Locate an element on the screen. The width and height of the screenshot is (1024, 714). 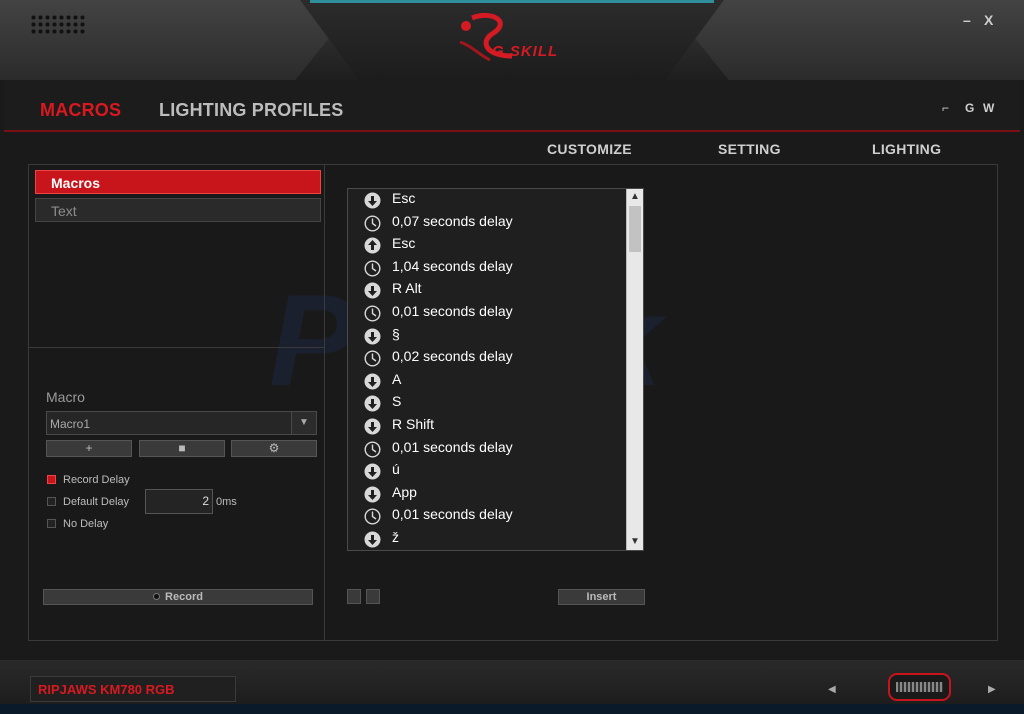
next-device-icon: ▶ is located at coordinates (992, 689).